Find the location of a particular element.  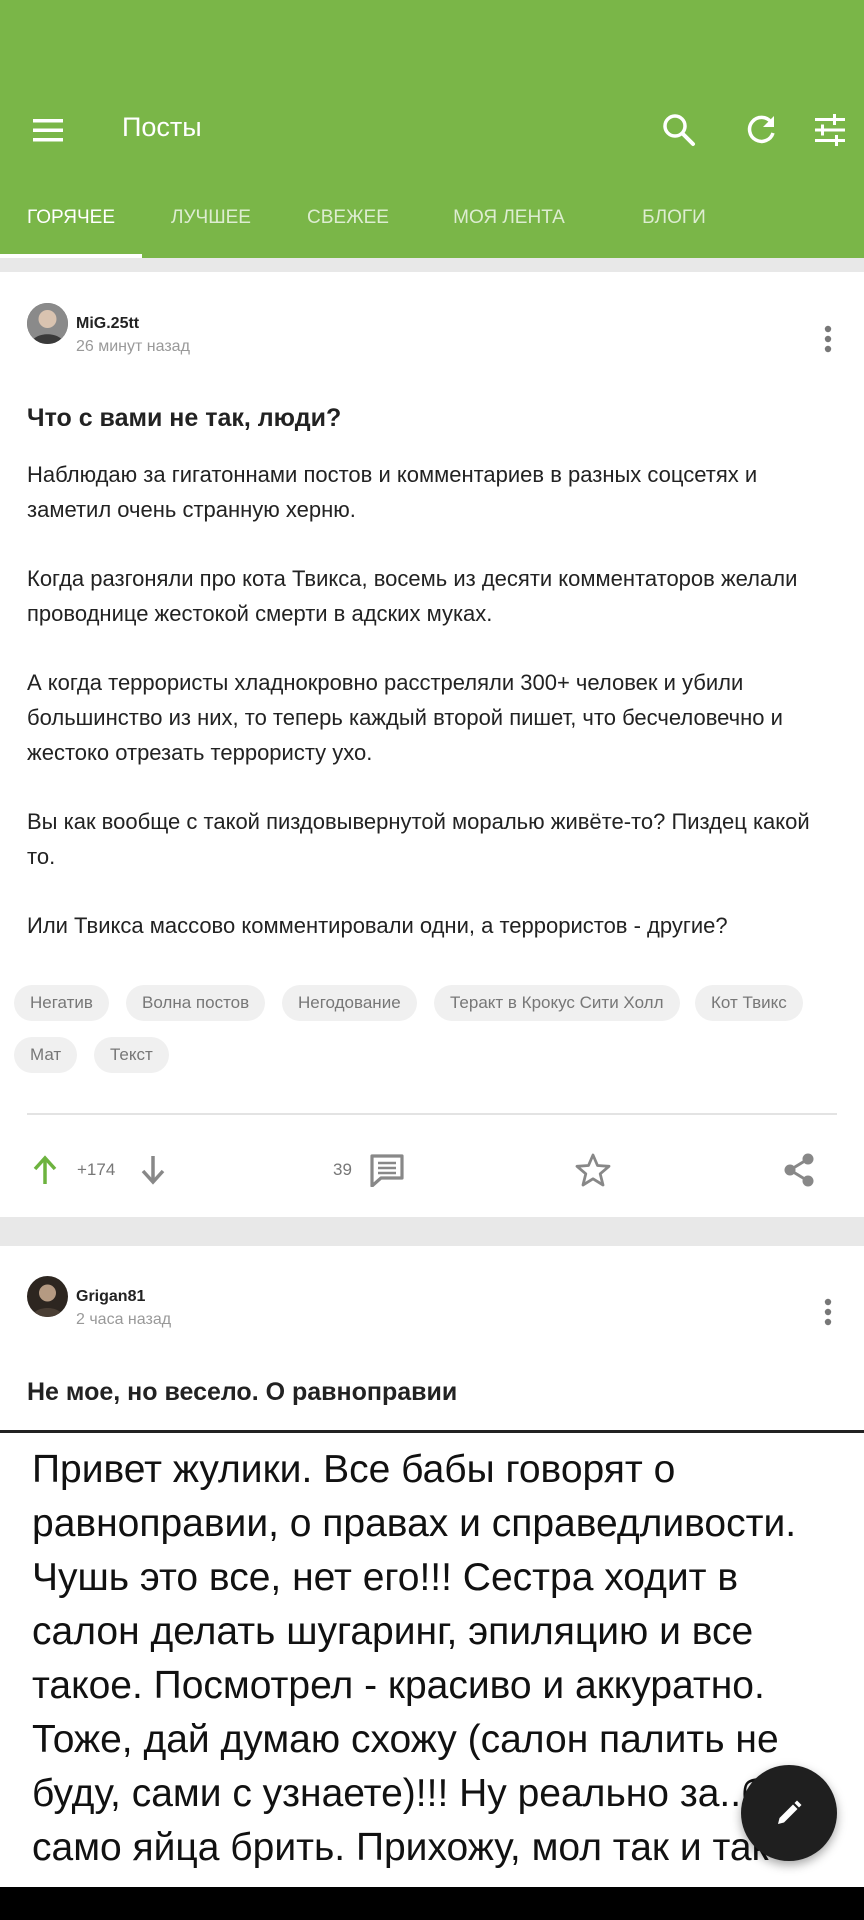

tag-chip: Волна постов is located at coordinates (196, 1003).